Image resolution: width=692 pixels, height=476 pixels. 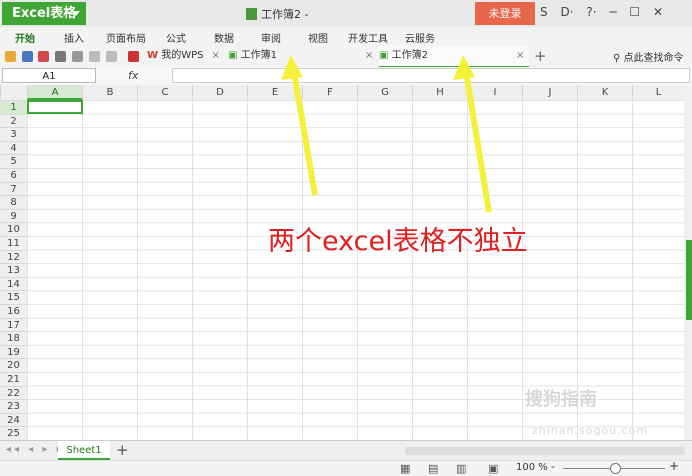 What do you see at coordinates (461, 468) in the screenshot?
I see `page-break-icon: ▥` at bounding box center [461, 468].